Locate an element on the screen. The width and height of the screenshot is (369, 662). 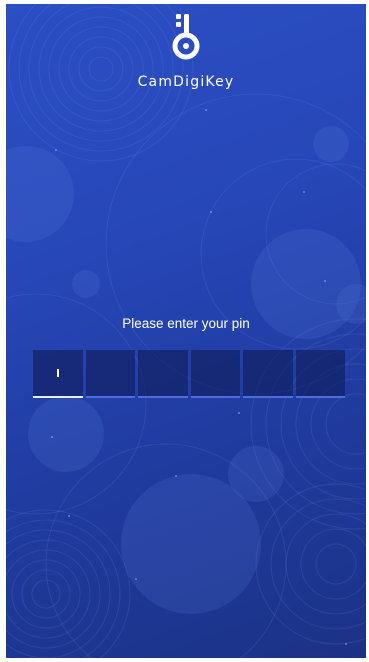
app-logo is located at coordinates (186, 37).